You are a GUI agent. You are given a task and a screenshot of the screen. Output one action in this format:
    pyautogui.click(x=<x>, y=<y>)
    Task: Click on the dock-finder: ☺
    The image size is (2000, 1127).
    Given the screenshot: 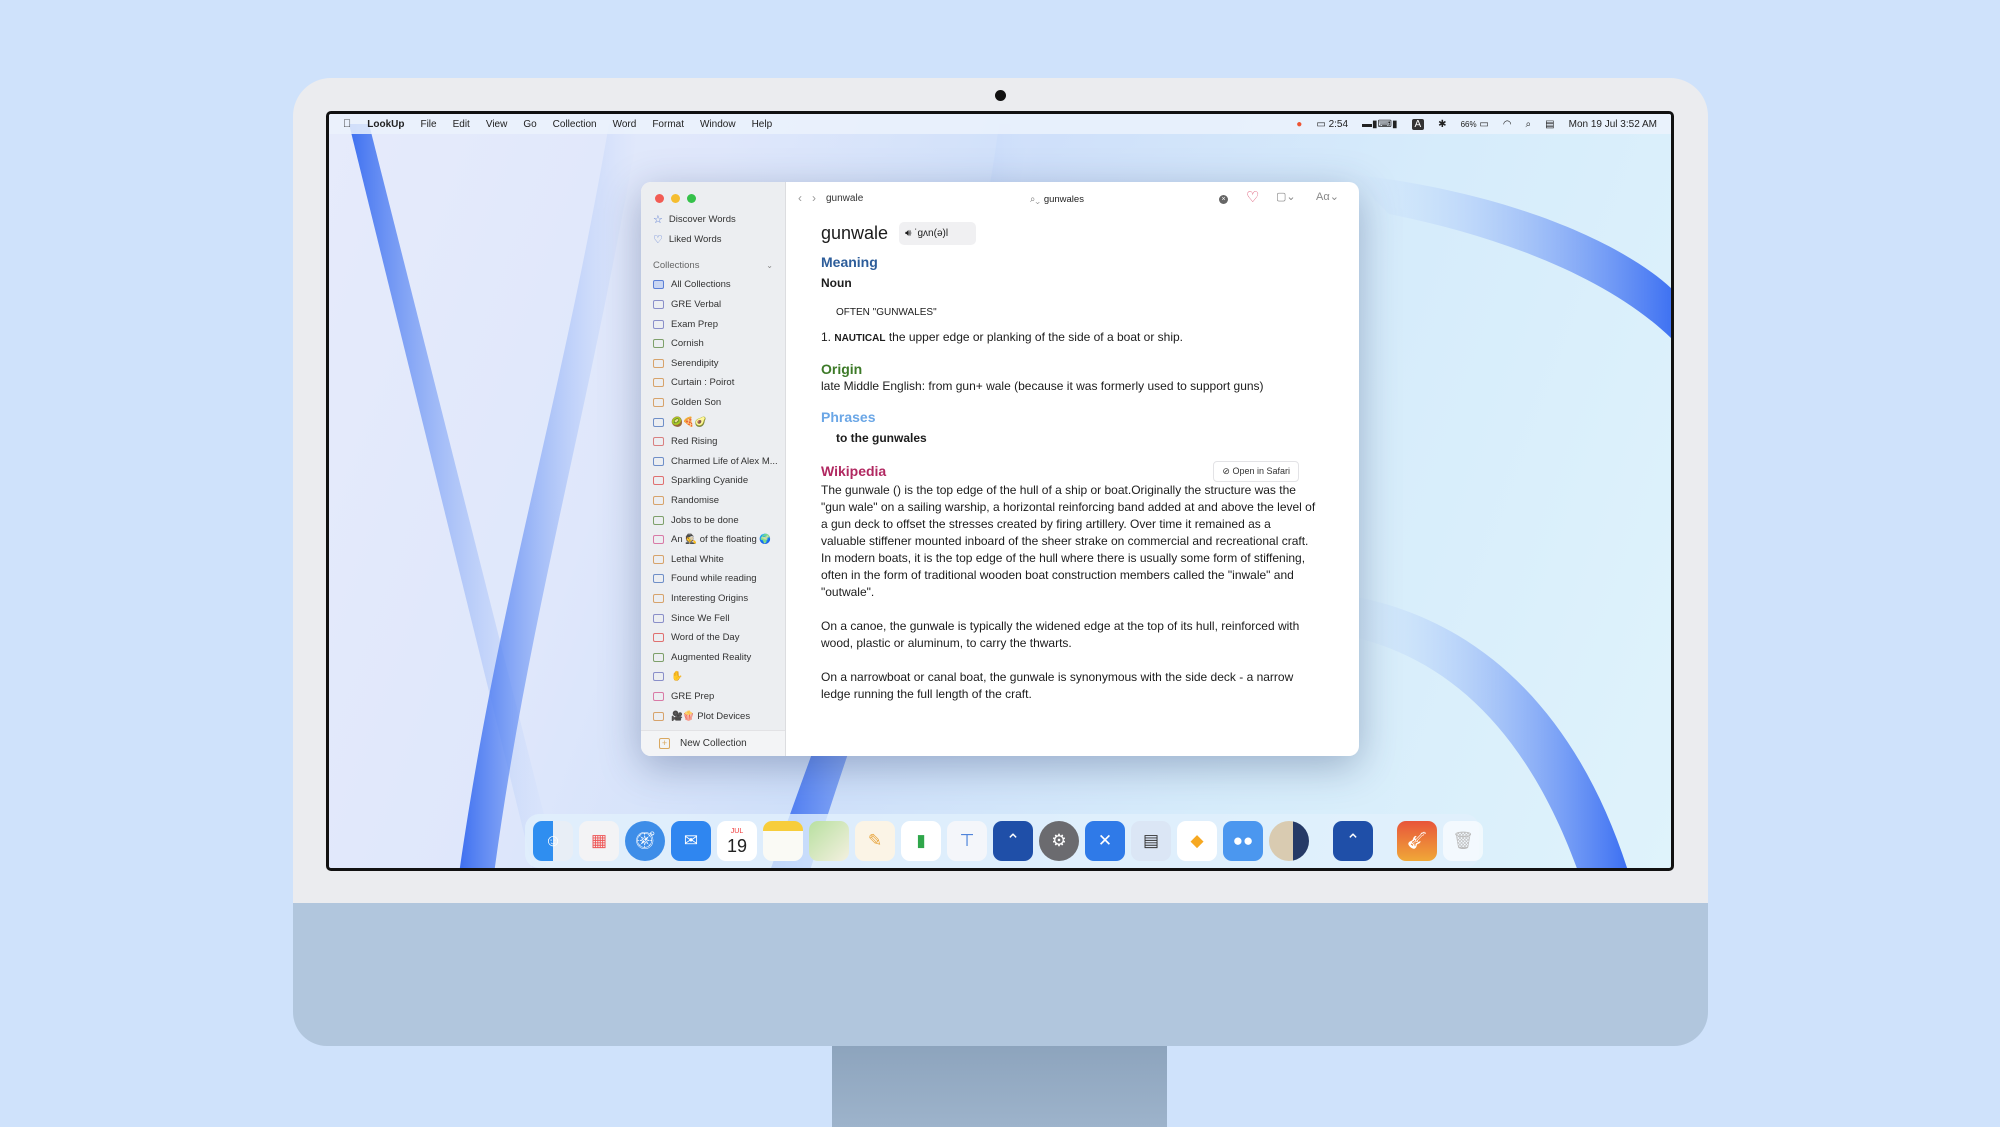 What is the action you would take?
    pyautogui.click(x=553, y=841)
    